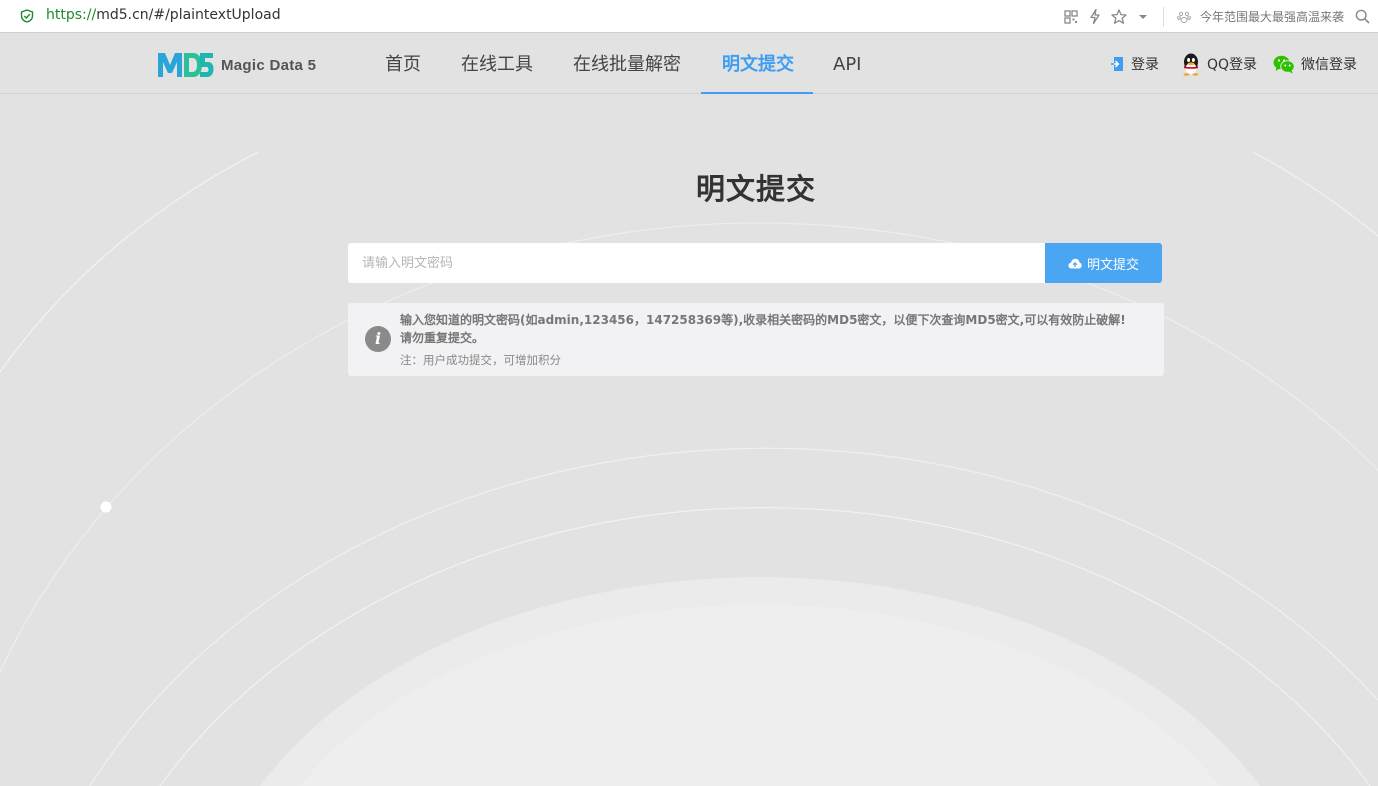  I want to click on notice-line-2: 请勿重复提交。, so click(442, 338).